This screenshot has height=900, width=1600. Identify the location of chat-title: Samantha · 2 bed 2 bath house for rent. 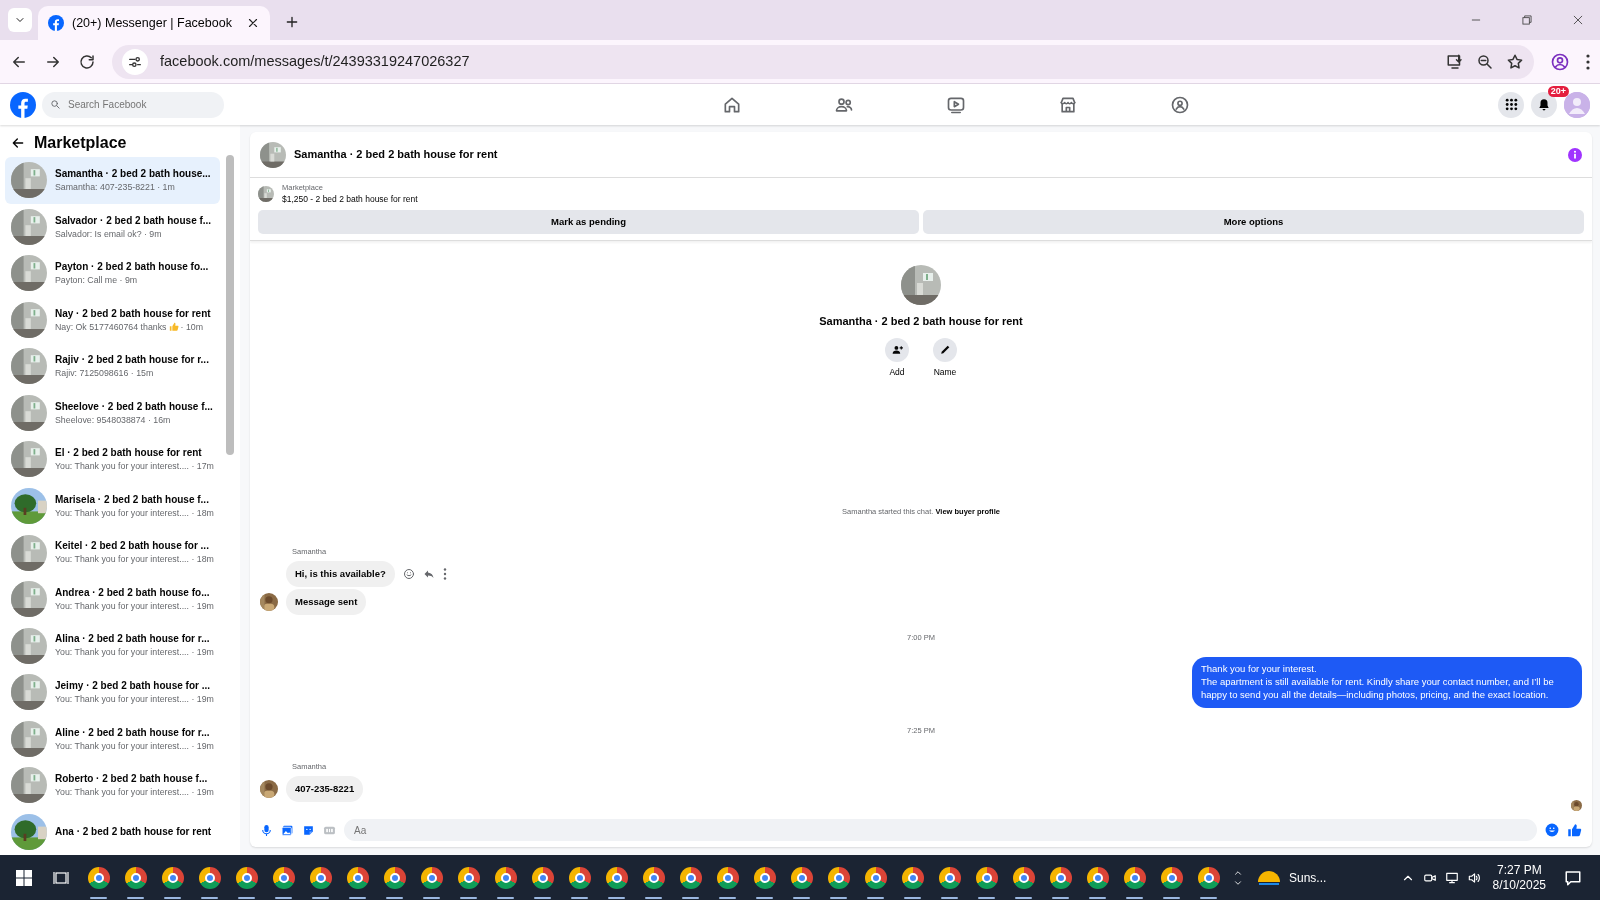
(396, 155).